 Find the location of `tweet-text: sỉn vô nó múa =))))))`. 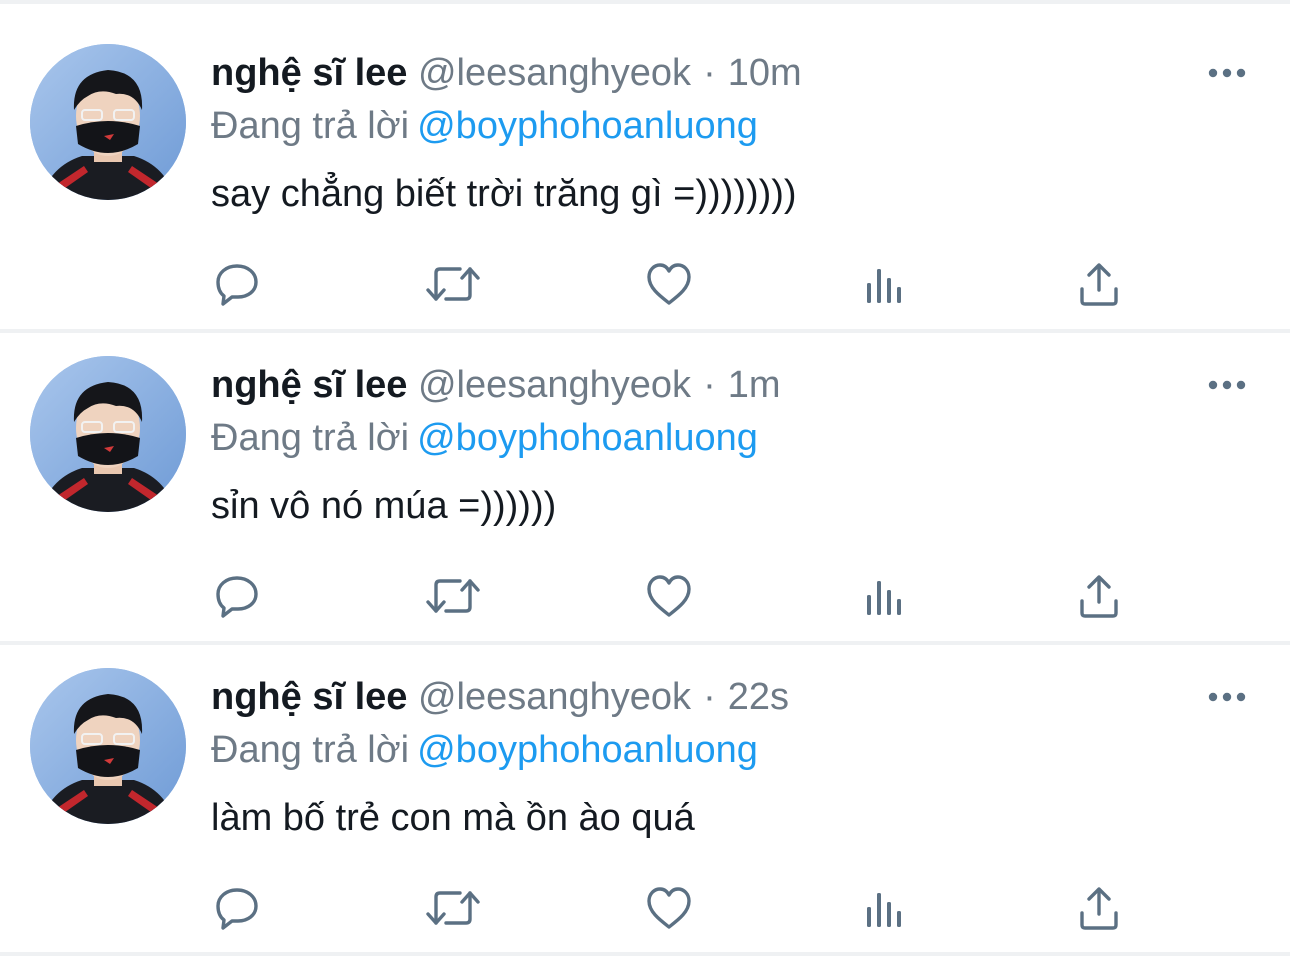

tweet-text: sỉn vô nó múa =)))))) is located at coordinates (384, 506).